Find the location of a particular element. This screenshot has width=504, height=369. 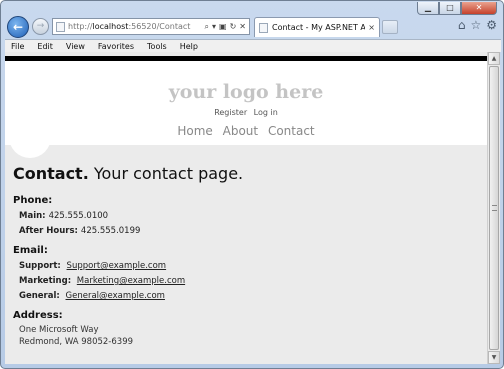

email-link-support: Support@example.com is located at coordinates (117, 266).